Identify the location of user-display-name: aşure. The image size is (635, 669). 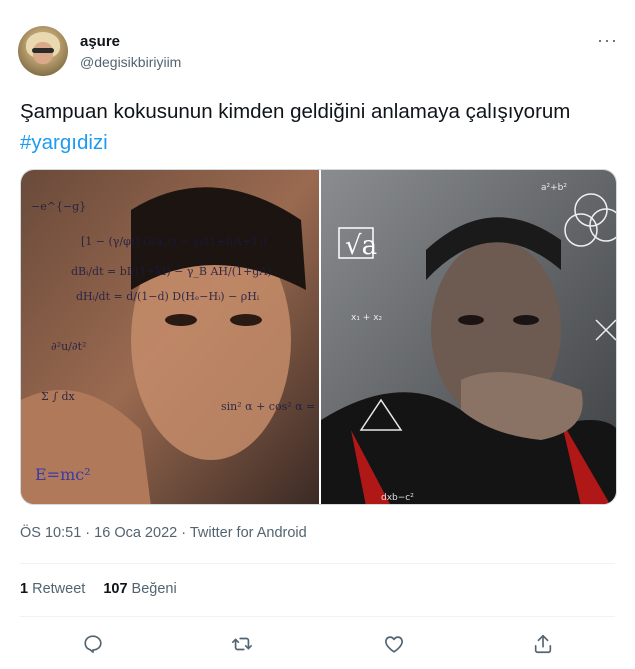
(100, 41).